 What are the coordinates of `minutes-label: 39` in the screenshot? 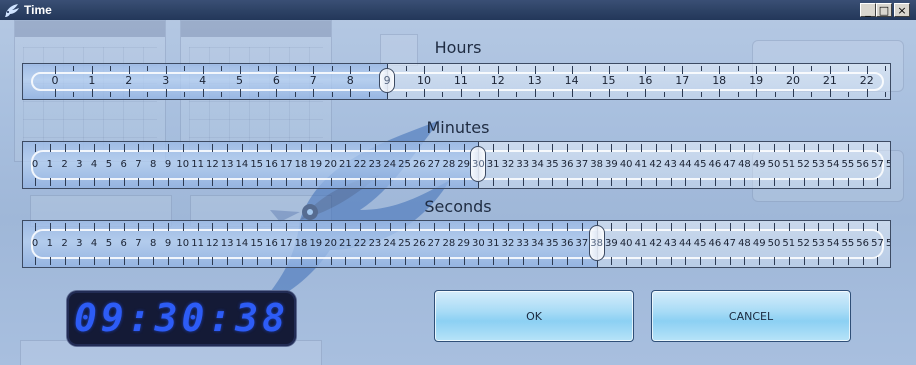 It's located at (611, 164).